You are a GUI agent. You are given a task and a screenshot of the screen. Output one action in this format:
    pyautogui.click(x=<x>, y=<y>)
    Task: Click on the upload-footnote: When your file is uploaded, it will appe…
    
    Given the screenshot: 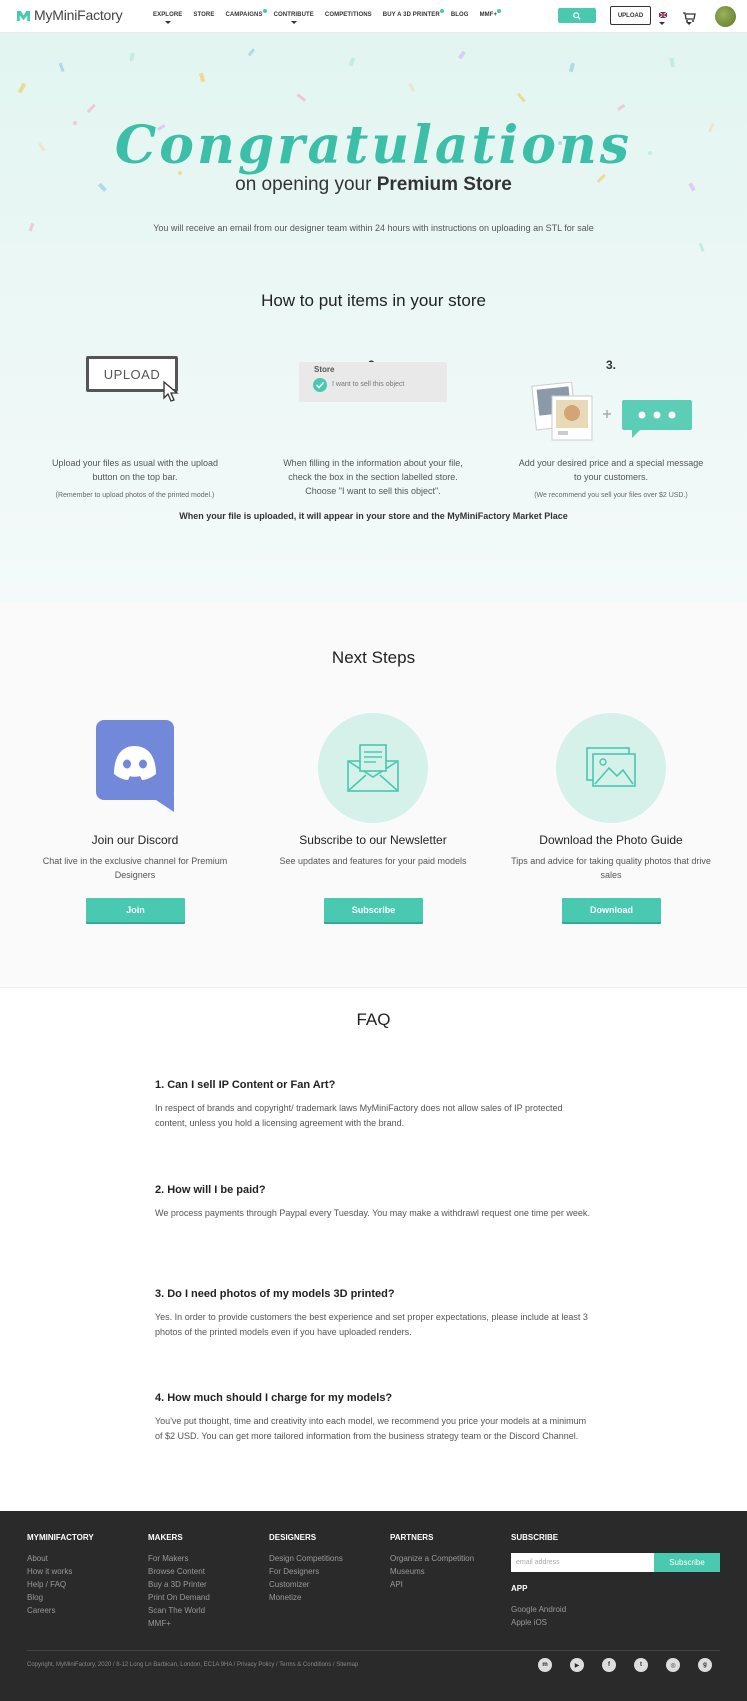 What is the action you would take?
    pyautogui.click(x=373, y=516)
    